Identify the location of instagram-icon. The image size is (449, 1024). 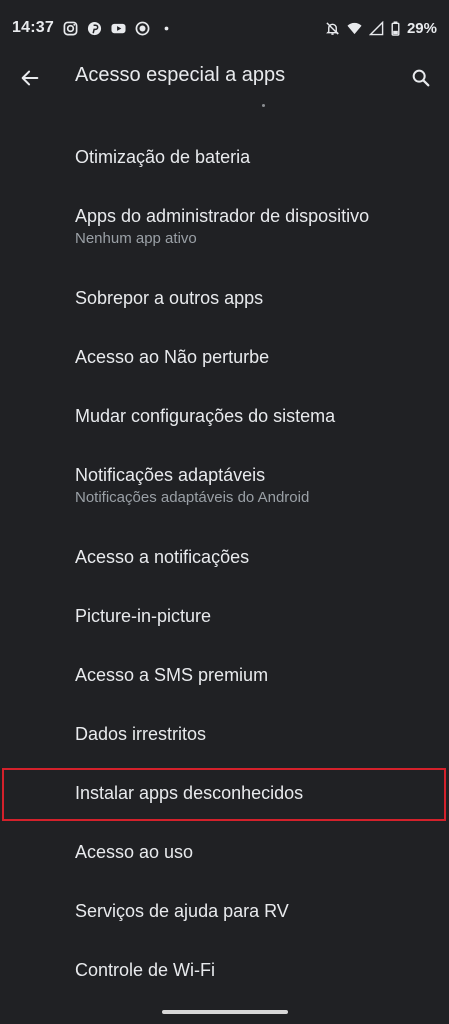
(70, 28).